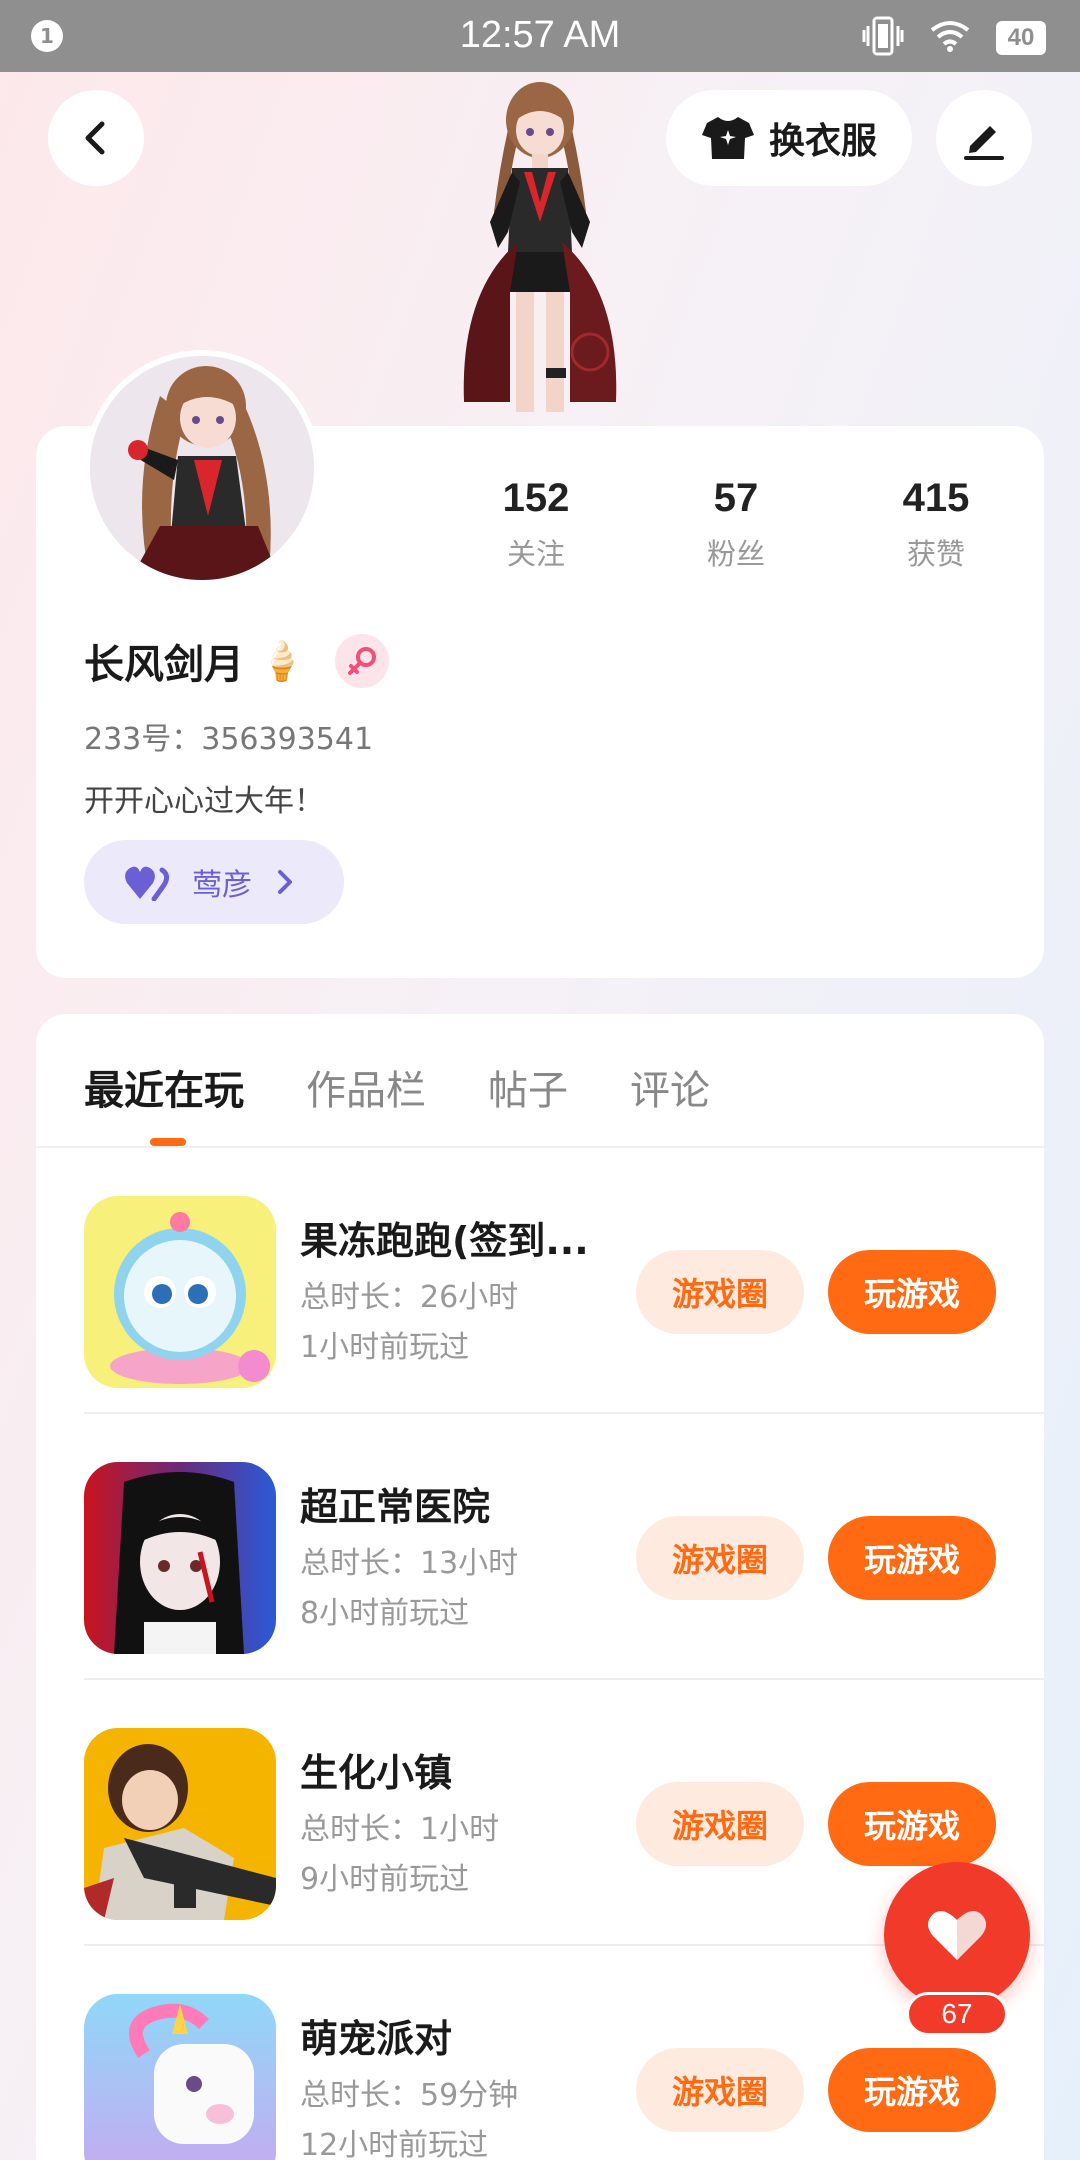 This screenshot has width=1080, height=2160. I want to click on profile-avatar, so click(202, 468).